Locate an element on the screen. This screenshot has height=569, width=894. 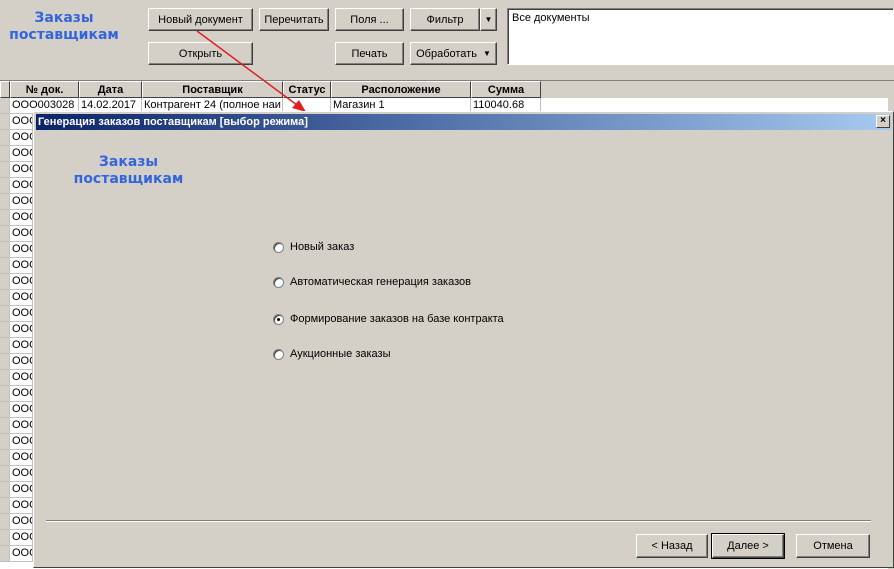
close-button: × is located at coordinates (883, 121).